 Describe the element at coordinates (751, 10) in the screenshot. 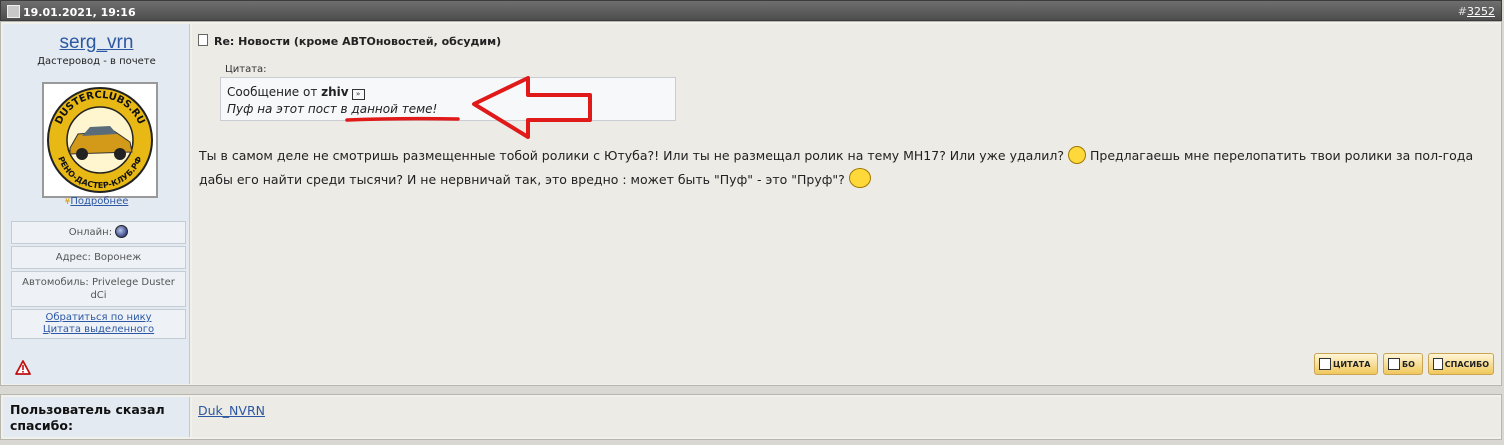

I see `post-header: 19.01.2021, 19:16 #3252` at that location.